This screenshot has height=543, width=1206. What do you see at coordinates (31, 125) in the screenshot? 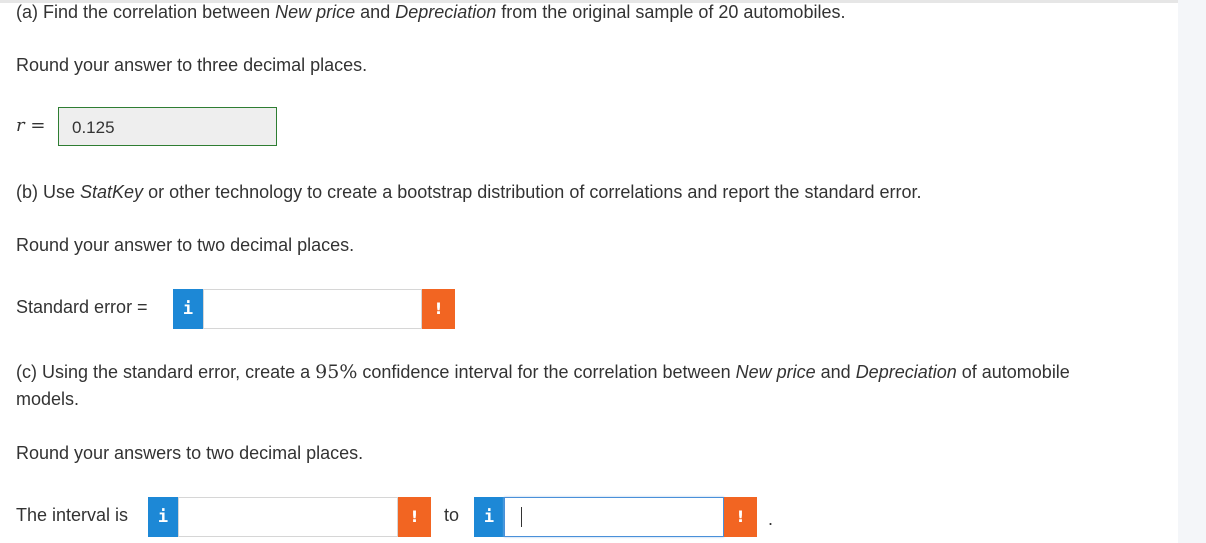
I see `r-label: r =` at bounding box center [31, 125].